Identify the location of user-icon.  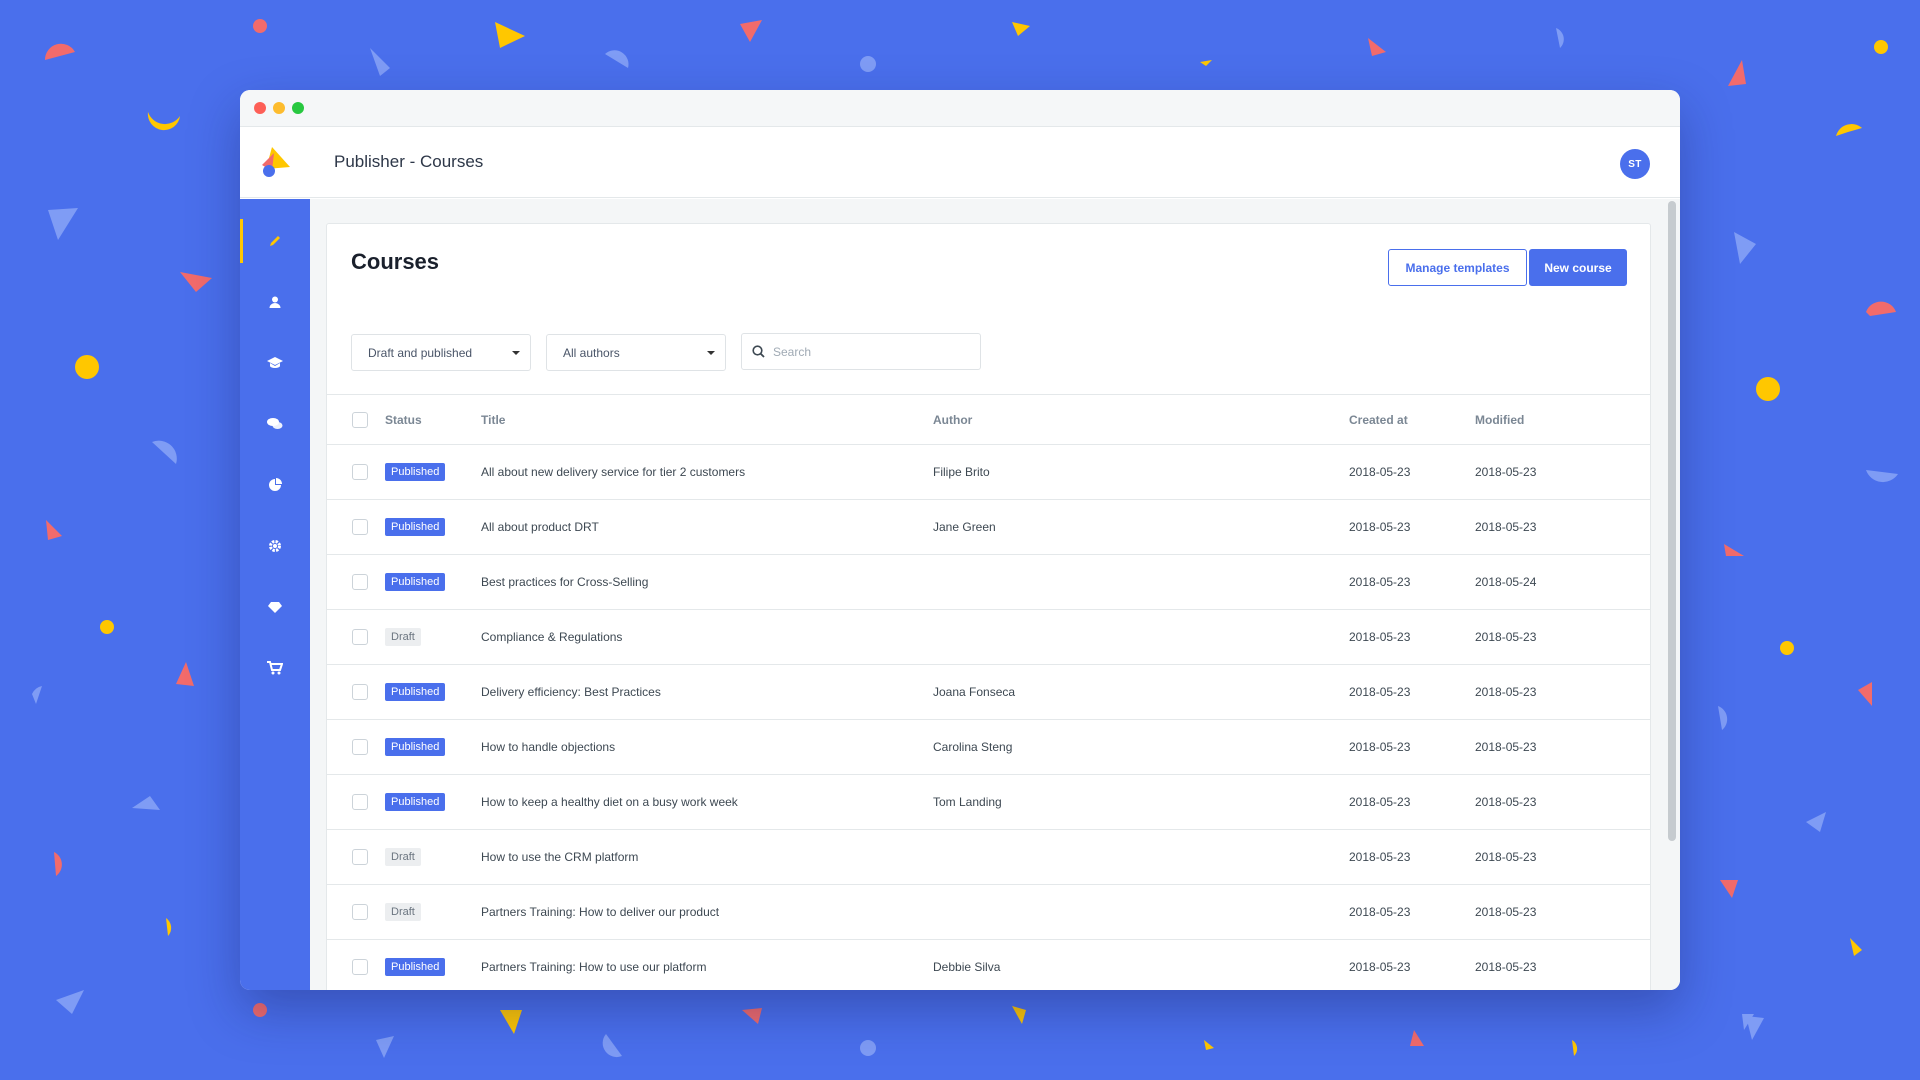
(275, 302).